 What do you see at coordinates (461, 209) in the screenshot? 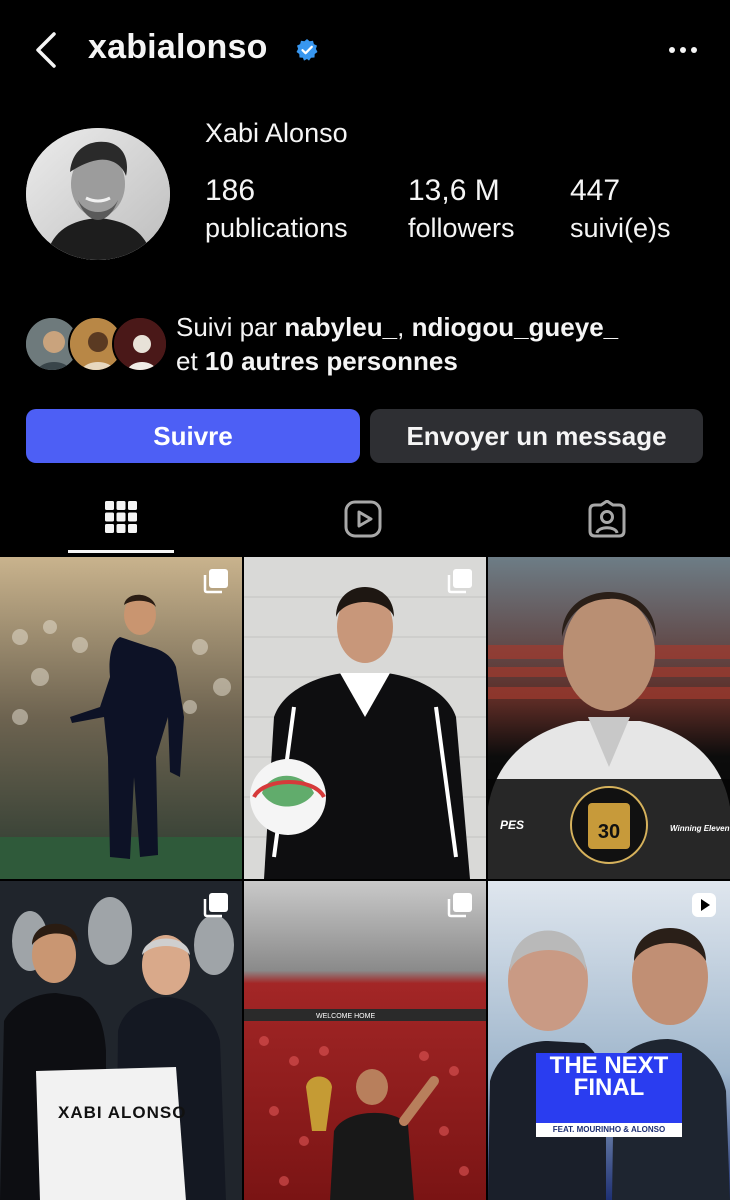
I see `stat-followers: 13,6 M followers` at bounding box center [461, 209].